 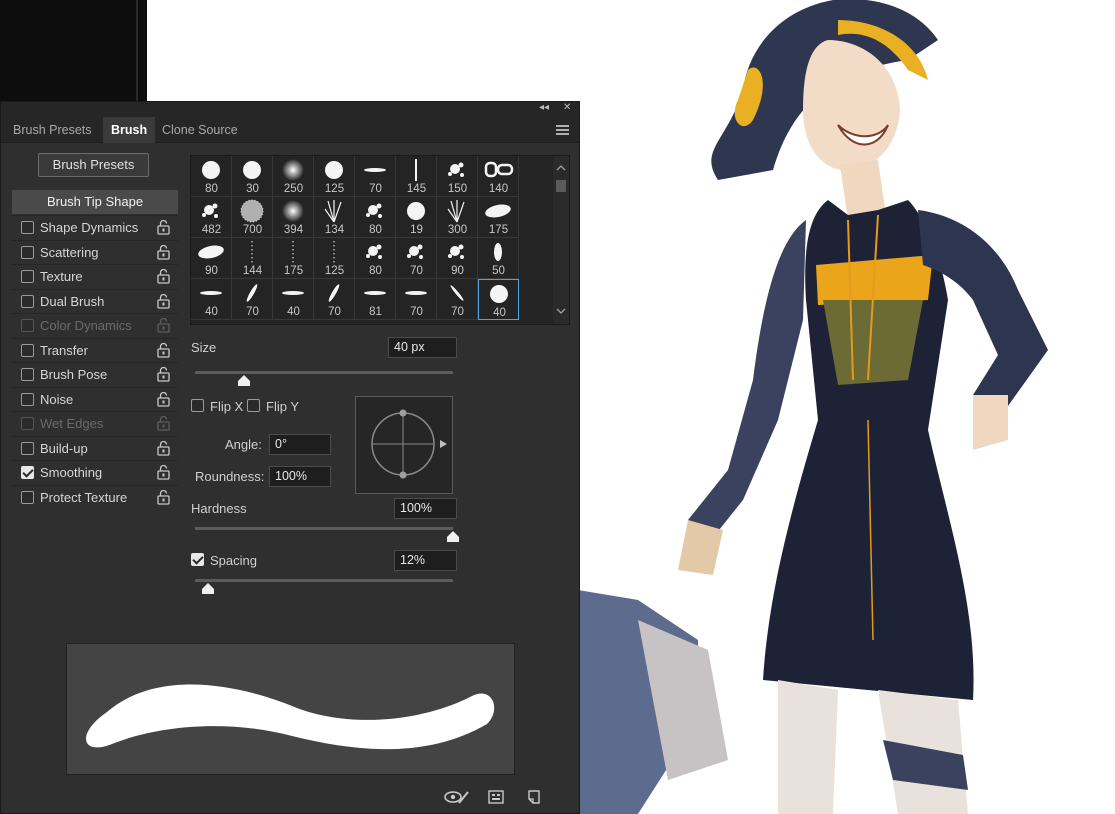 What do you see at coordinates (93, 165) in the screenshot?
I see `brush-presets-button: Brush Presets` at bounding box center [93, 165].